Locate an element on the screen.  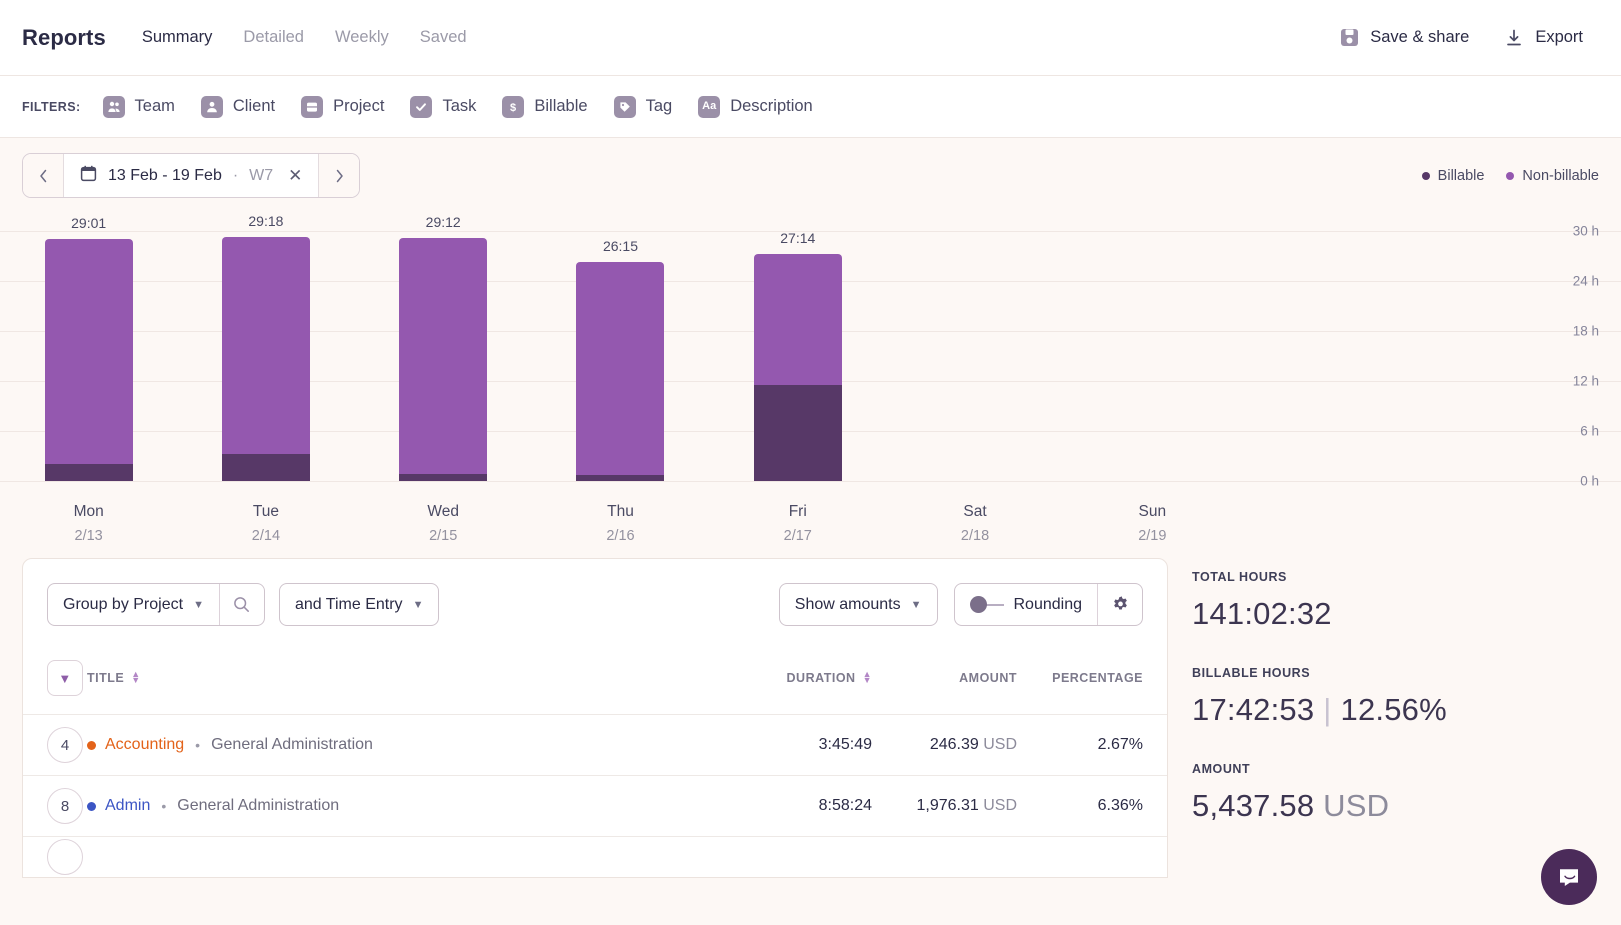
bar-stack-fri: 27:14 is located at coordinates (797, 355).